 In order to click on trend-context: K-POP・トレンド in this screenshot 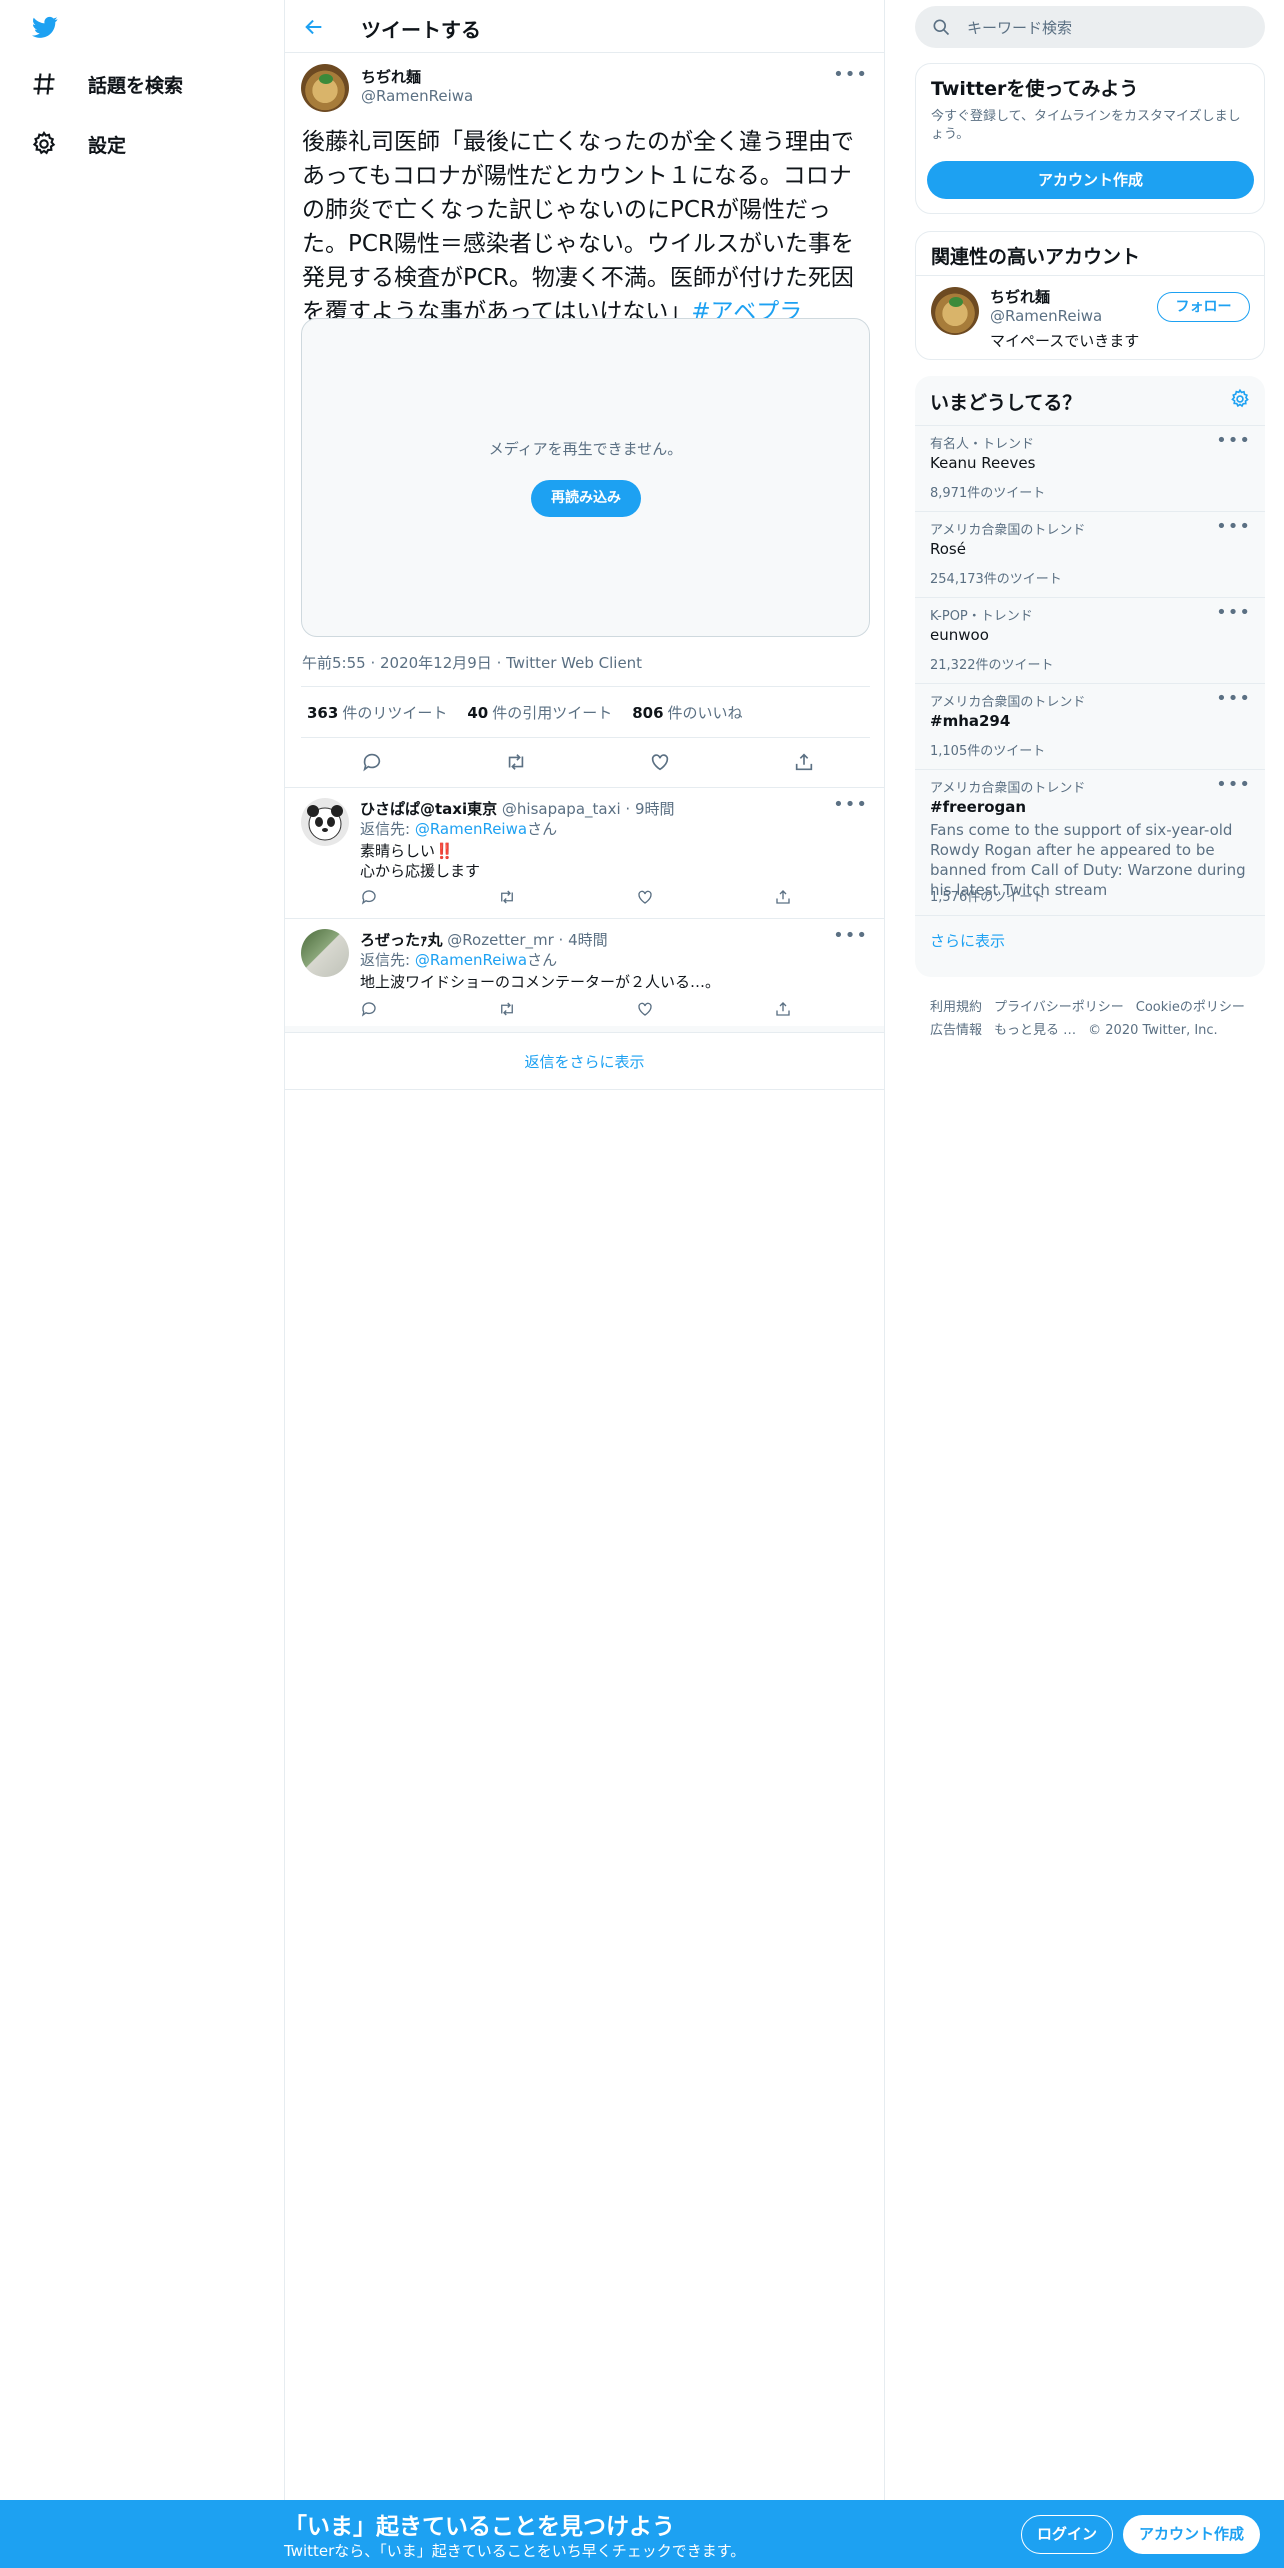, I will do `click(981, 616)`.